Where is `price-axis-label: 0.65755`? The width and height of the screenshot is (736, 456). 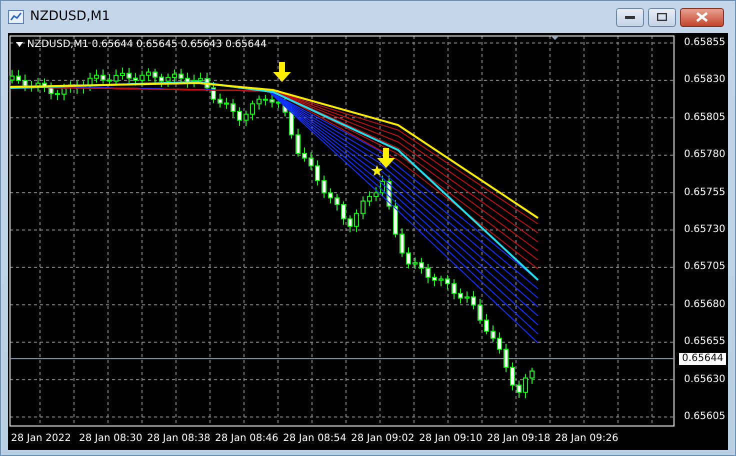 price-axis-label: 0.65755 is located at coordinates (705, 193).